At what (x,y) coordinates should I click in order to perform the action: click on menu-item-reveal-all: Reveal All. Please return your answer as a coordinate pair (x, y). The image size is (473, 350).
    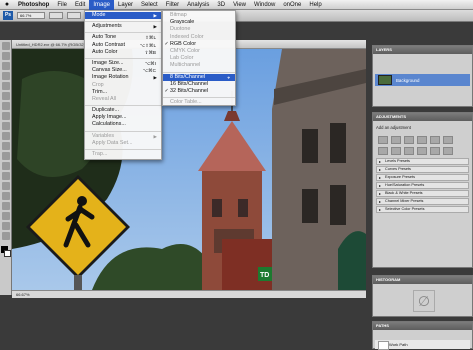
    Looking at the image, I should click on (123, 99).